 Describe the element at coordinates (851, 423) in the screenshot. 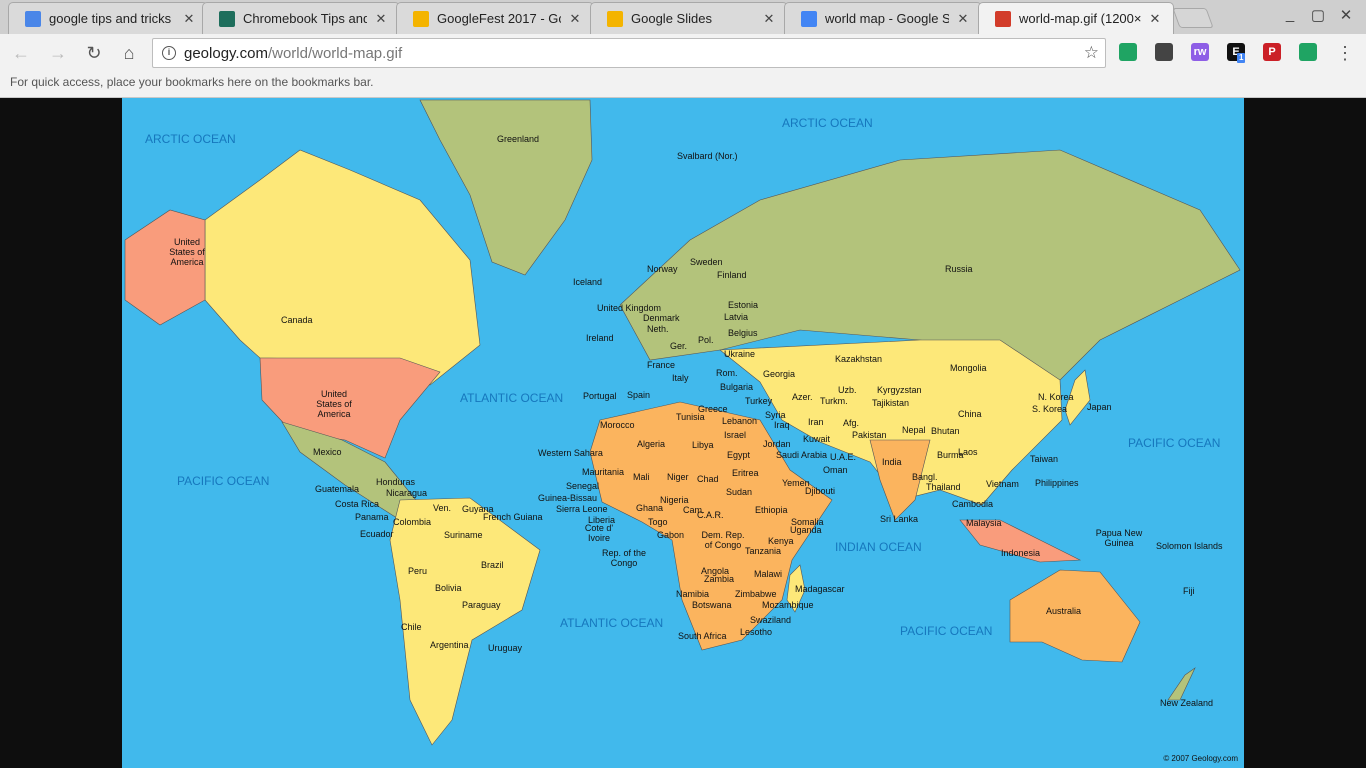

I see `country-label: Afg.` at that location.